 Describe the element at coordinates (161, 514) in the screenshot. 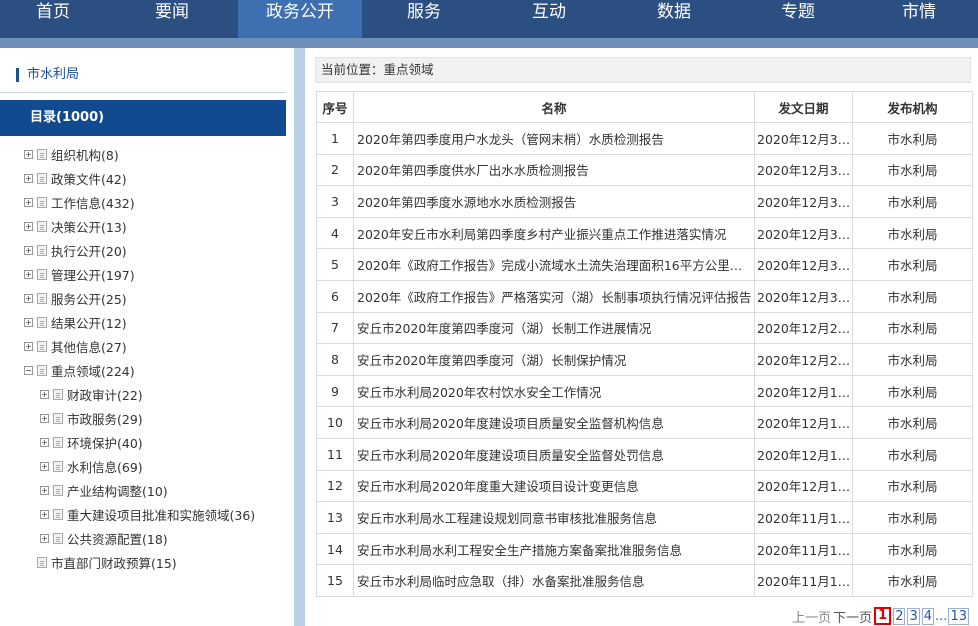

I see `tree-item-label: 重大建设项目批准和实施领域(36)` at that location.